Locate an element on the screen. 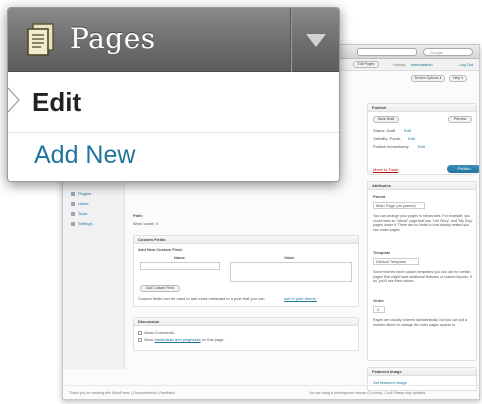  pages-menu-title: Pages is located at coordinates (113, 38).